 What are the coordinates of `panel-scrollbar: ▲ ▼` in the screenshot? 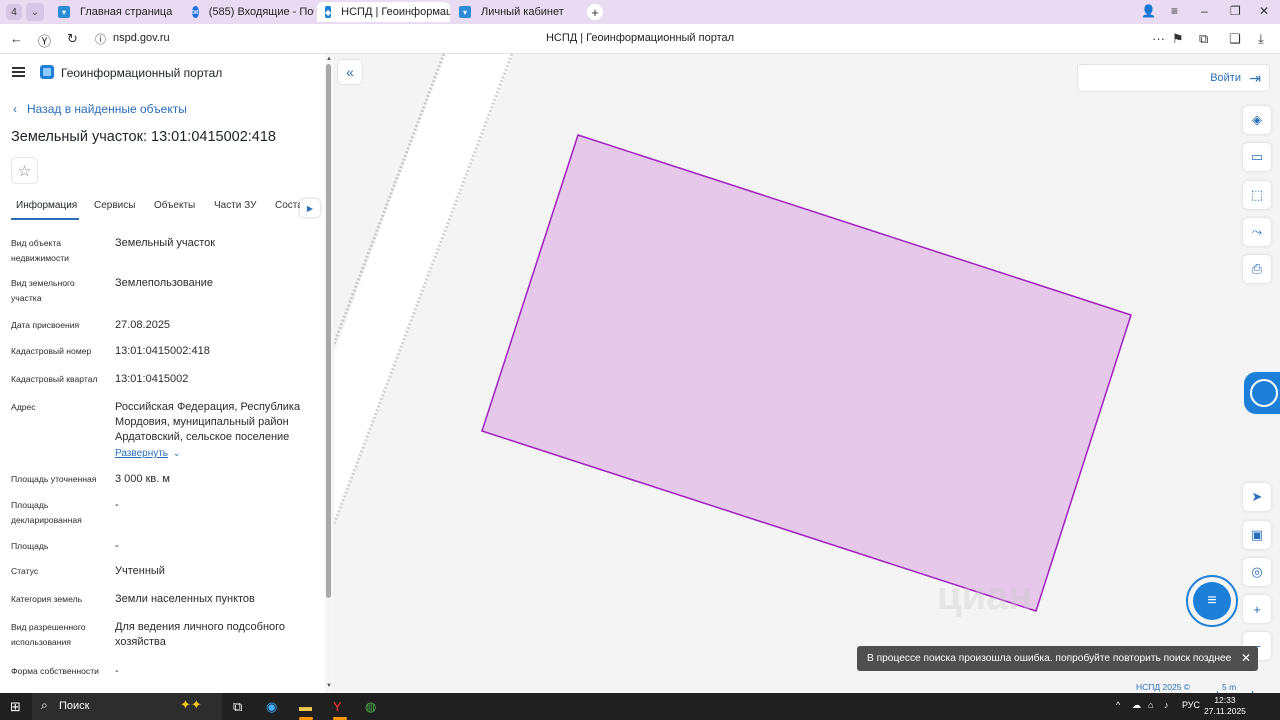 It's located at (329, 373).